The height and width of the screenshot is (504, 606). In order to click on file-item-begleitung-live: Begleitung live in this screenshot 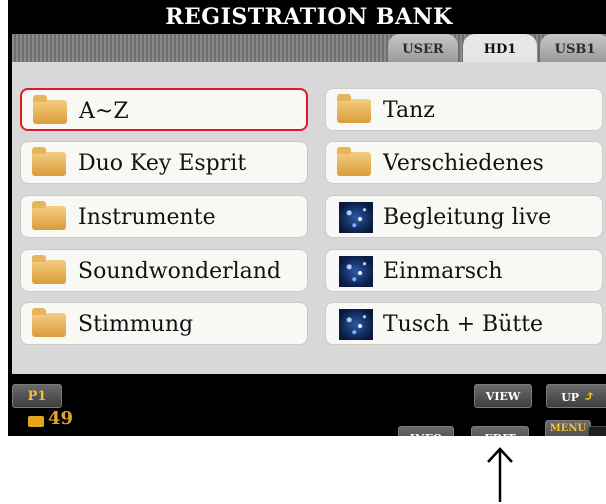, I will do `click(464, 216)`.